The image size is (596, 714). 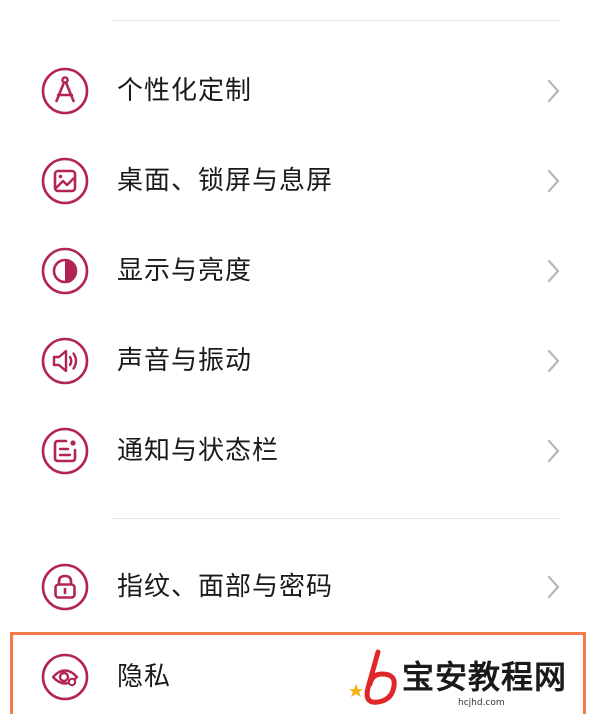 I want to click on watermark-logo: 宝安教程网 hcjhd.com, so click(x=468, y=680).